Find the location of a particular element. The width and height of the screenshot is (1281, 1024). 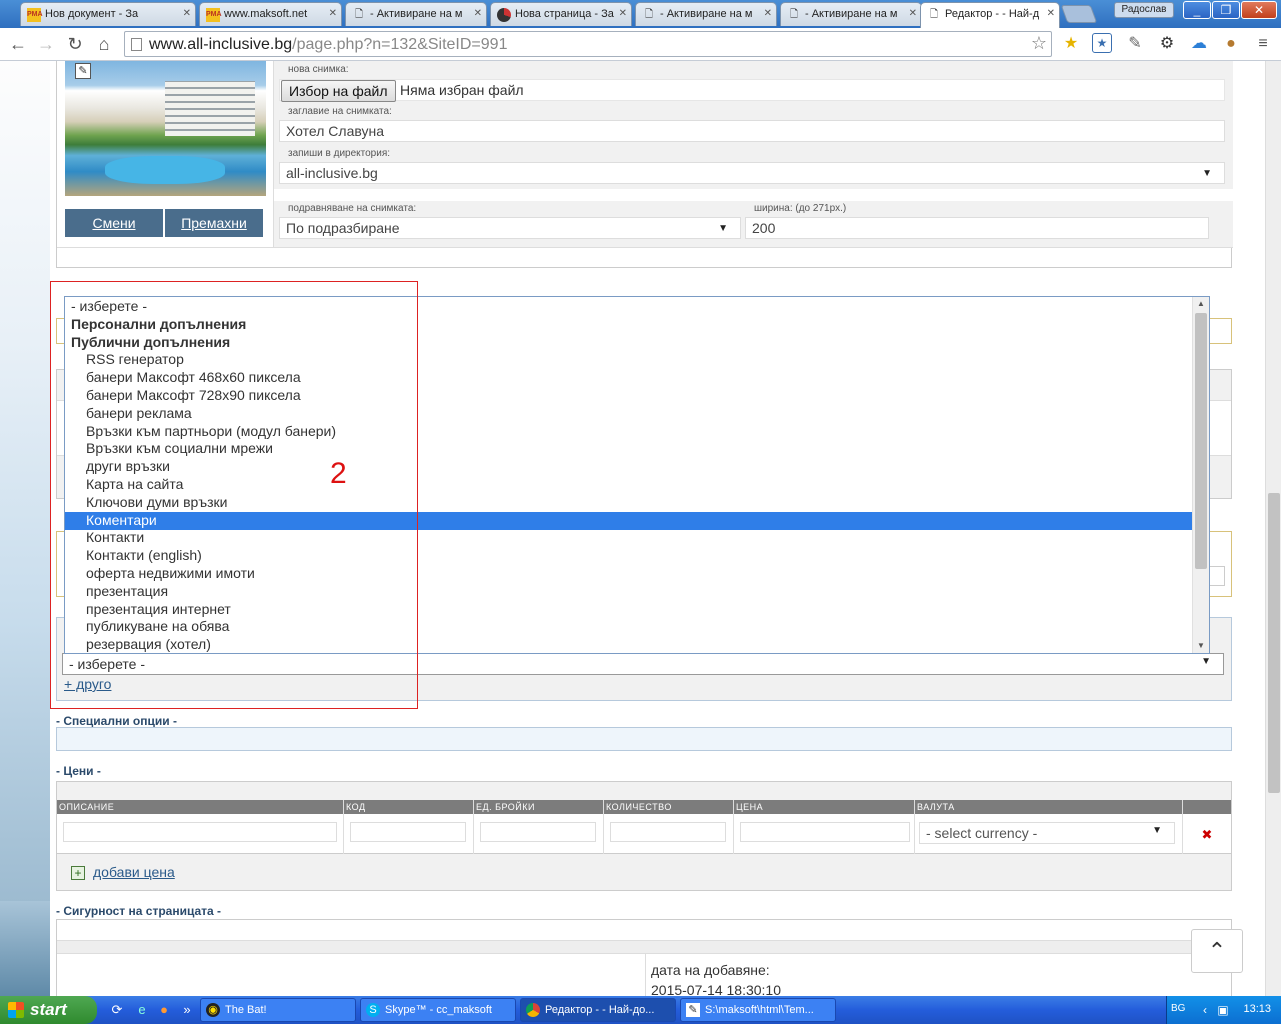

quicklaunch-refresh-icon: ⟳ is located at coordinates (117, 1010).